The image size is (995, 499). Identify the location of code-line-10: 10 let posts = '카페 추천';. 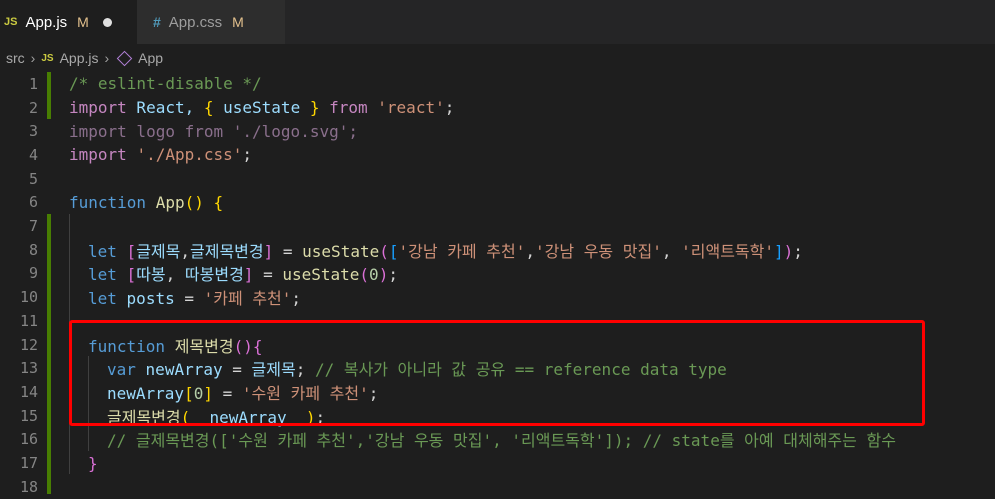
(497, 297).